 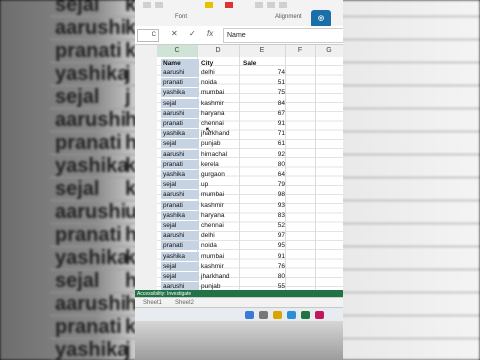 What do you see at coordinates (264, 92) in the screenshot?
I see `cell-sale: 75` at bounding box center [264, 92].